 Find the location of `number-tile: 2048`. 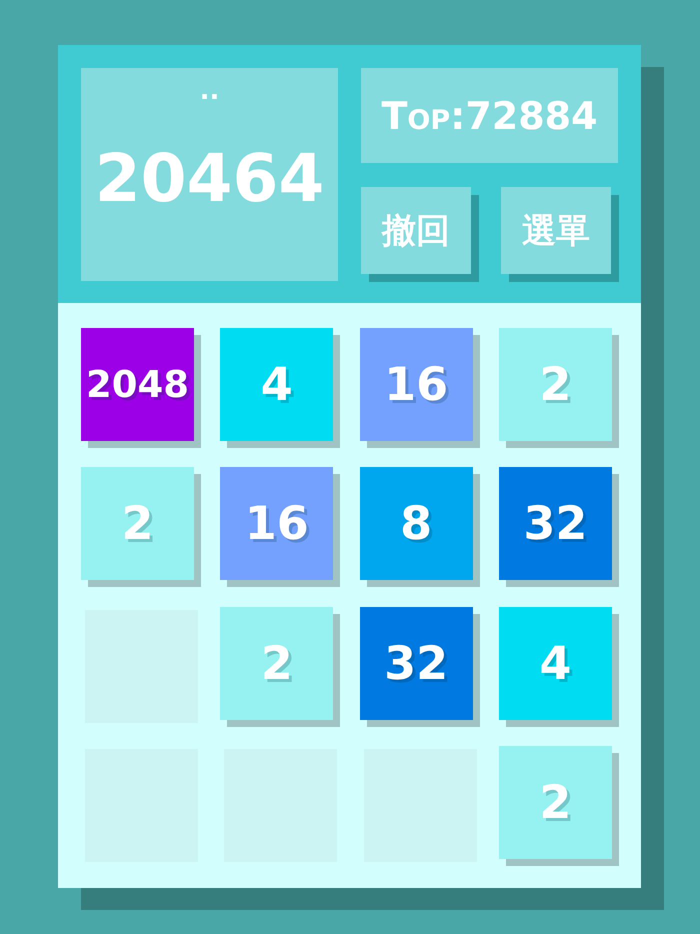

number-tile: 2048 is located at coordinates (137, 384).